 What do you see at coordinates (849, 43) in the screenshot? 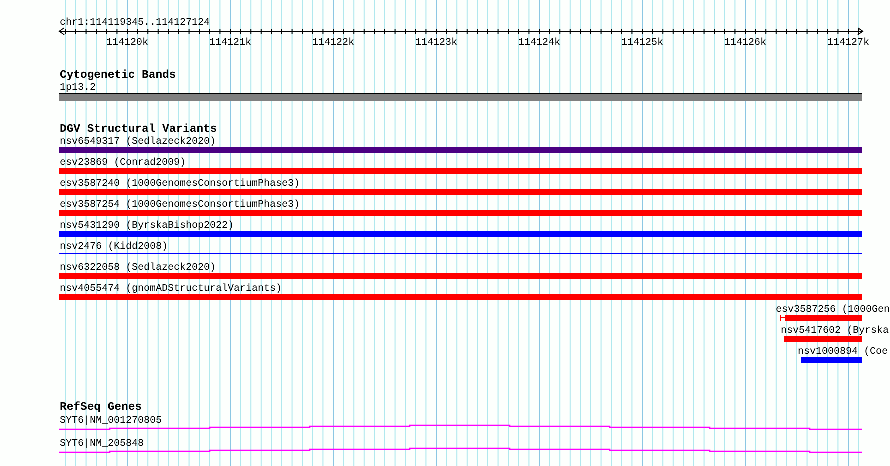
I see `tick-label: 114127k` at bounding box center [849, 43].